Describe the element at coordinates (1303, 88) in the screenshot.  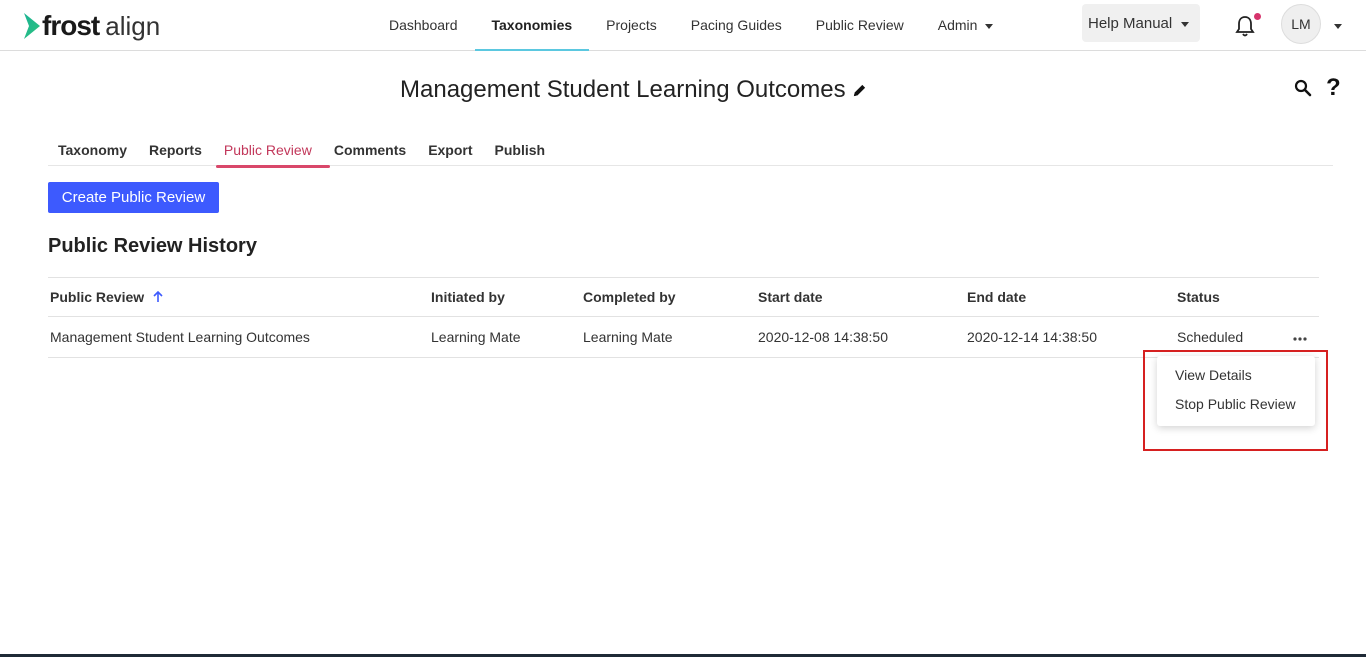
I see `search-icon` at that location.